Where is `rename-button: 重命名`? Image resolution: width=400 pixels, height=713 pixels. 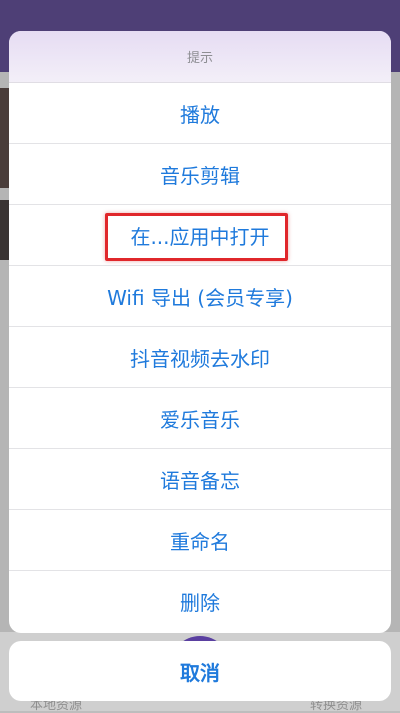 rename-button: 重命名 is located at coordinates (200, 540).